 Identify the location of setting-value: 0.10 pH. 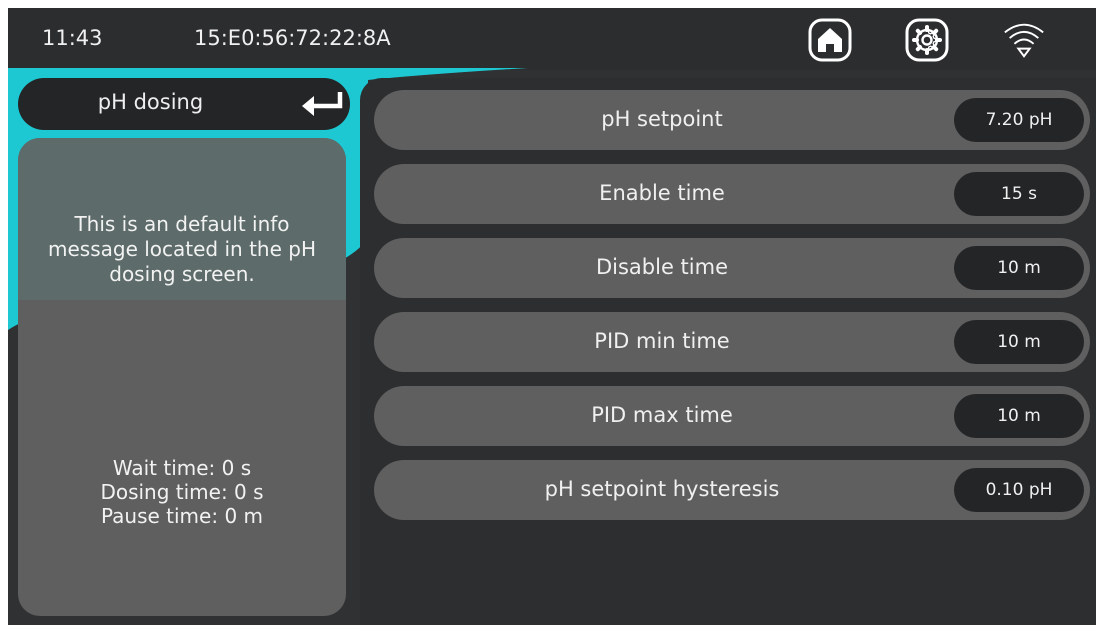
(1019, 490).